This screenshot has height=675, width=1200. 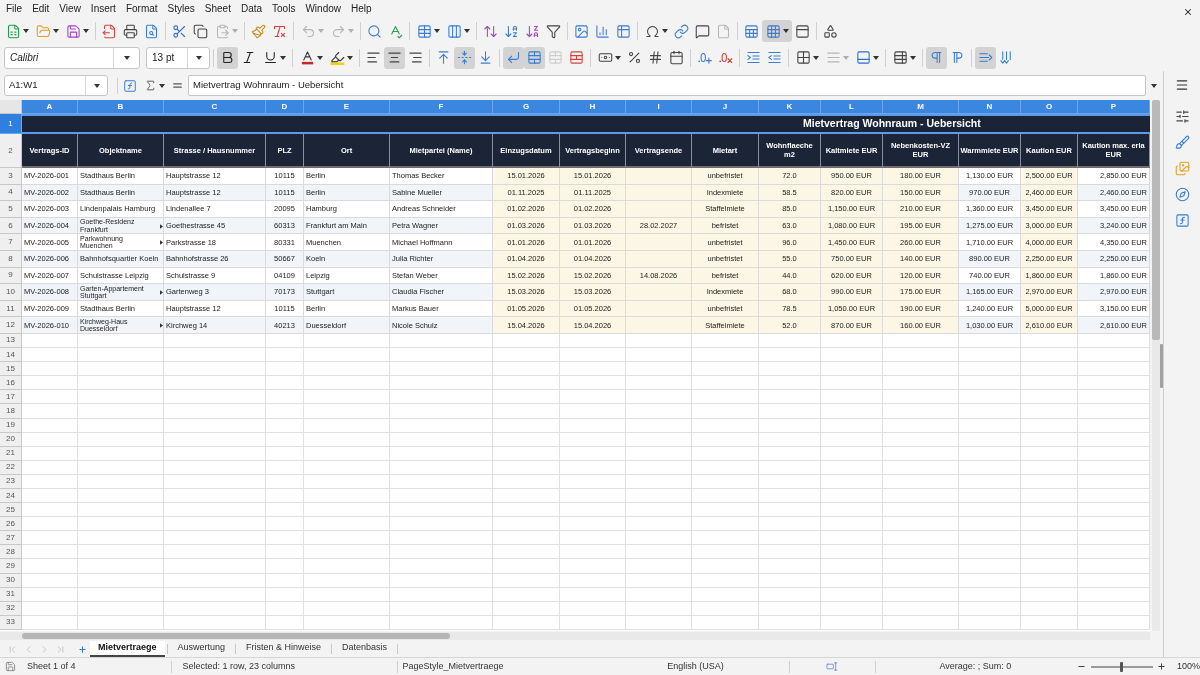 I want to click on row-number: 16, so click(x=11, y=383).